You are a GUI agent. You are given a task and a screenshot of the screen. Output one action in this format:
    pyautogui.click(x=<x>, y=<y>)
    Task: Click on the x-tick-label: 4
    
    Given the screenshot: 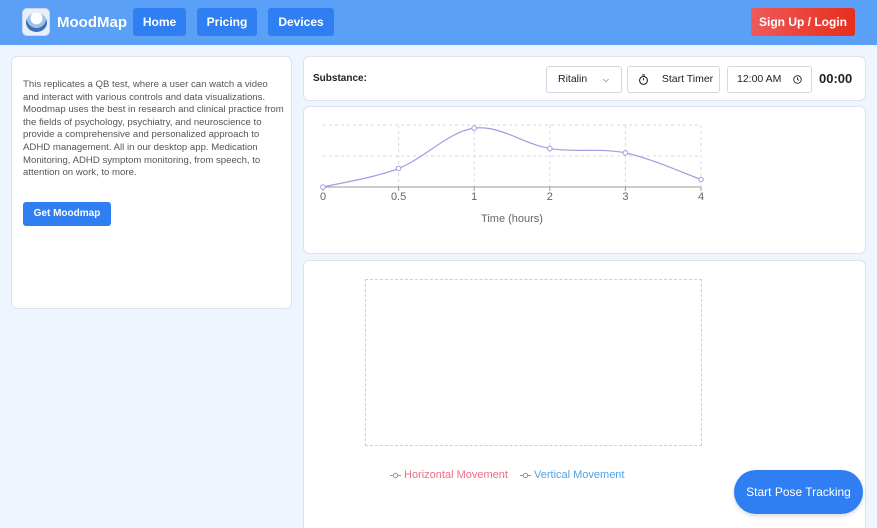 What is the action you would take?
    pyautogui.click(x=701, y=197)
    